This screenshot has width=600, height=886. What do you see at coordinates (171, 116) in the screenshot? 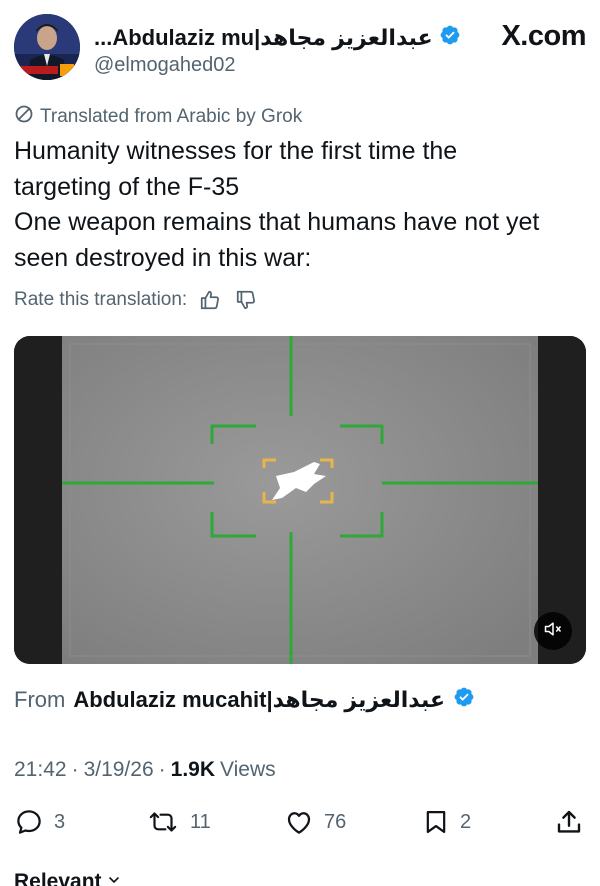
I see `translation-note-text: Translated from Arabic by Grok` at bounding box center [171, 116].